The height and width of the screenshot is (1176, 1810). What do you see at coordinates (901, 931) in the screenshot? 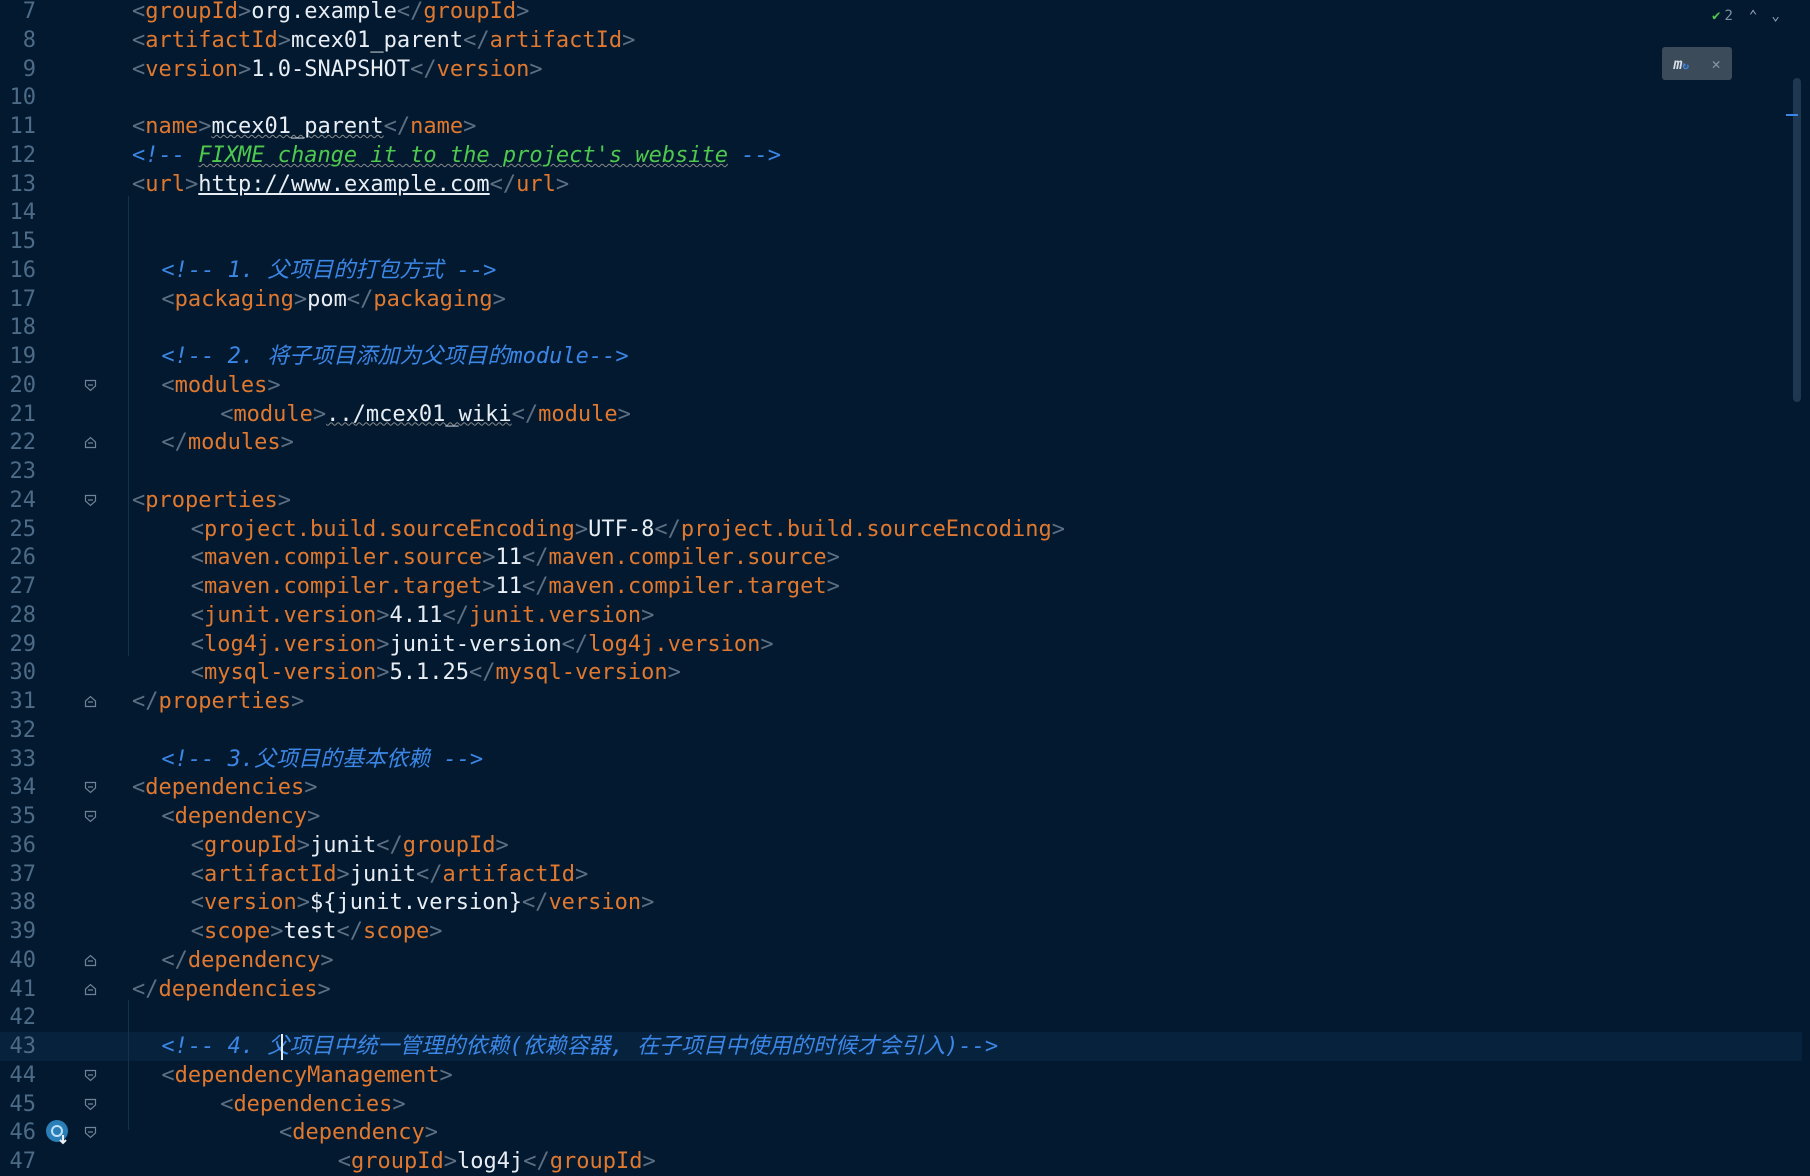
I see `code-line: 39 <scope>test</scope>` at bounding box center [901, 931].